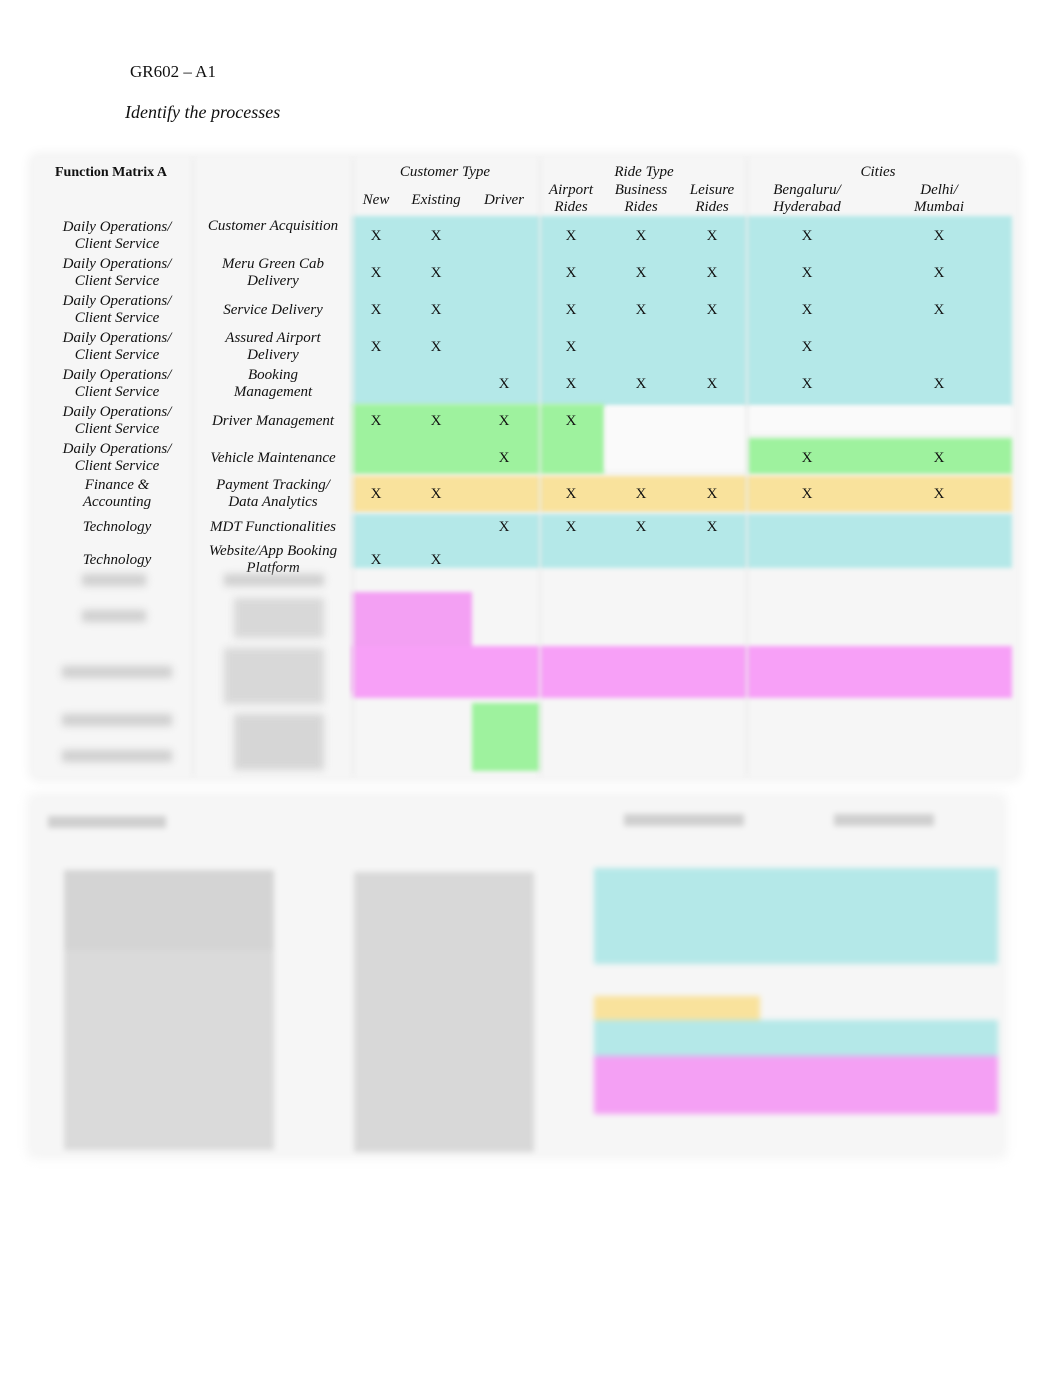  I want to click on process-text: Management, so click(273, 392).